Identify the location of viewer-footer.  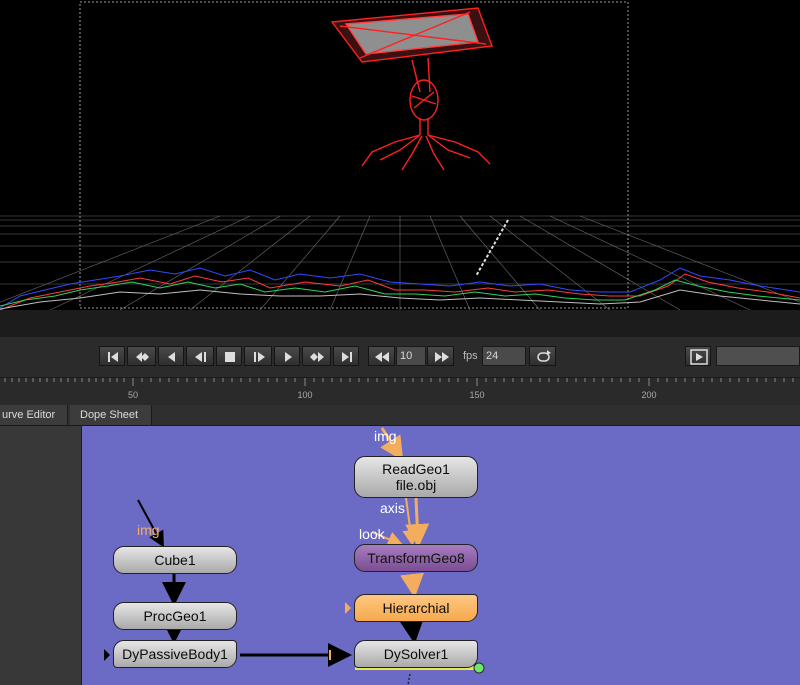
(400, 323).